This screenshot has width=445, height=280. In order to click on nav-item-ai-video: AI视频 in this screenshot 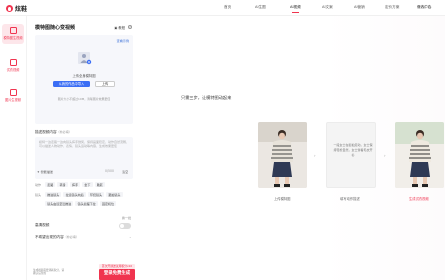, I will do `click(295, 7)`.